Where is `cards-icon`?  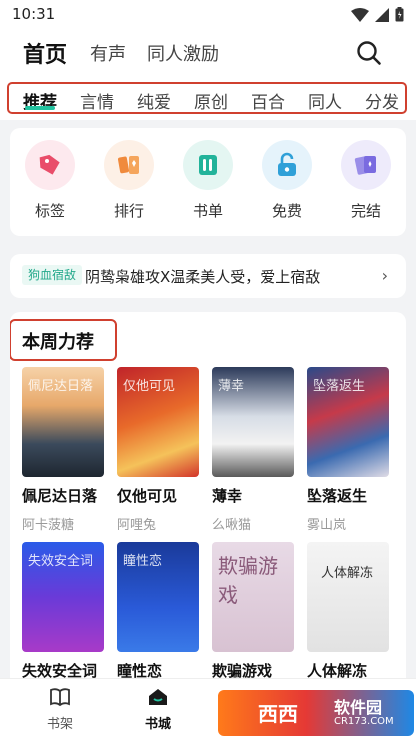
cards-icon is located at coordinates (366, 165).